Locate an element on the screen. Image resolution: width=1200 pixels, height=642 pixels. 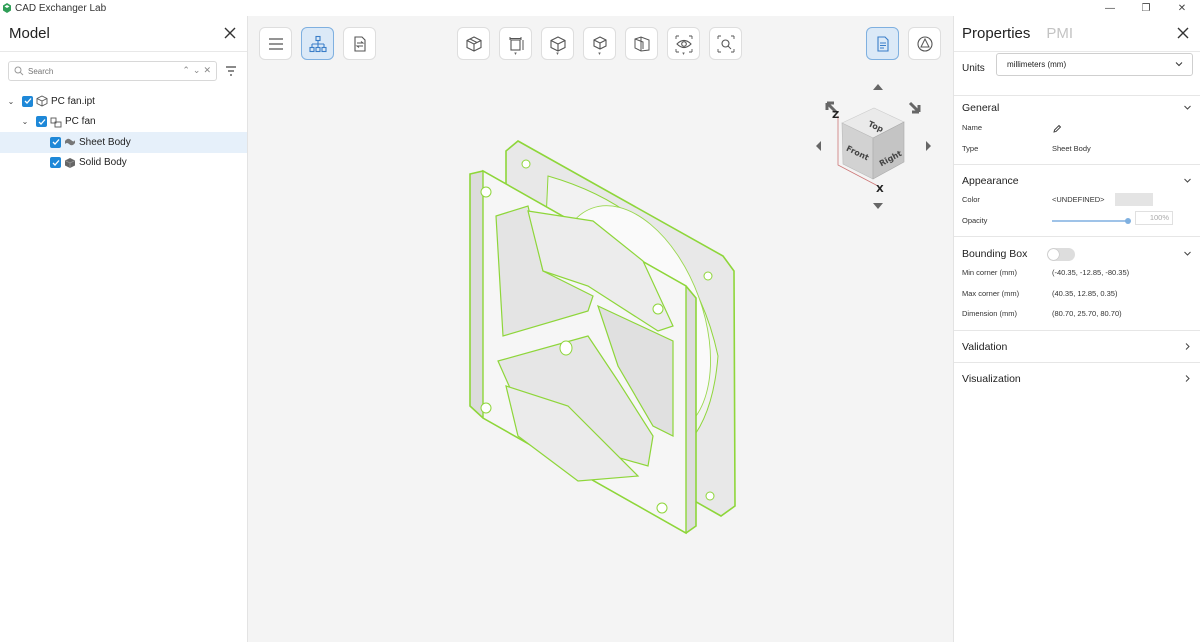
rotate-down-icon is located at coordinates (878, 206).